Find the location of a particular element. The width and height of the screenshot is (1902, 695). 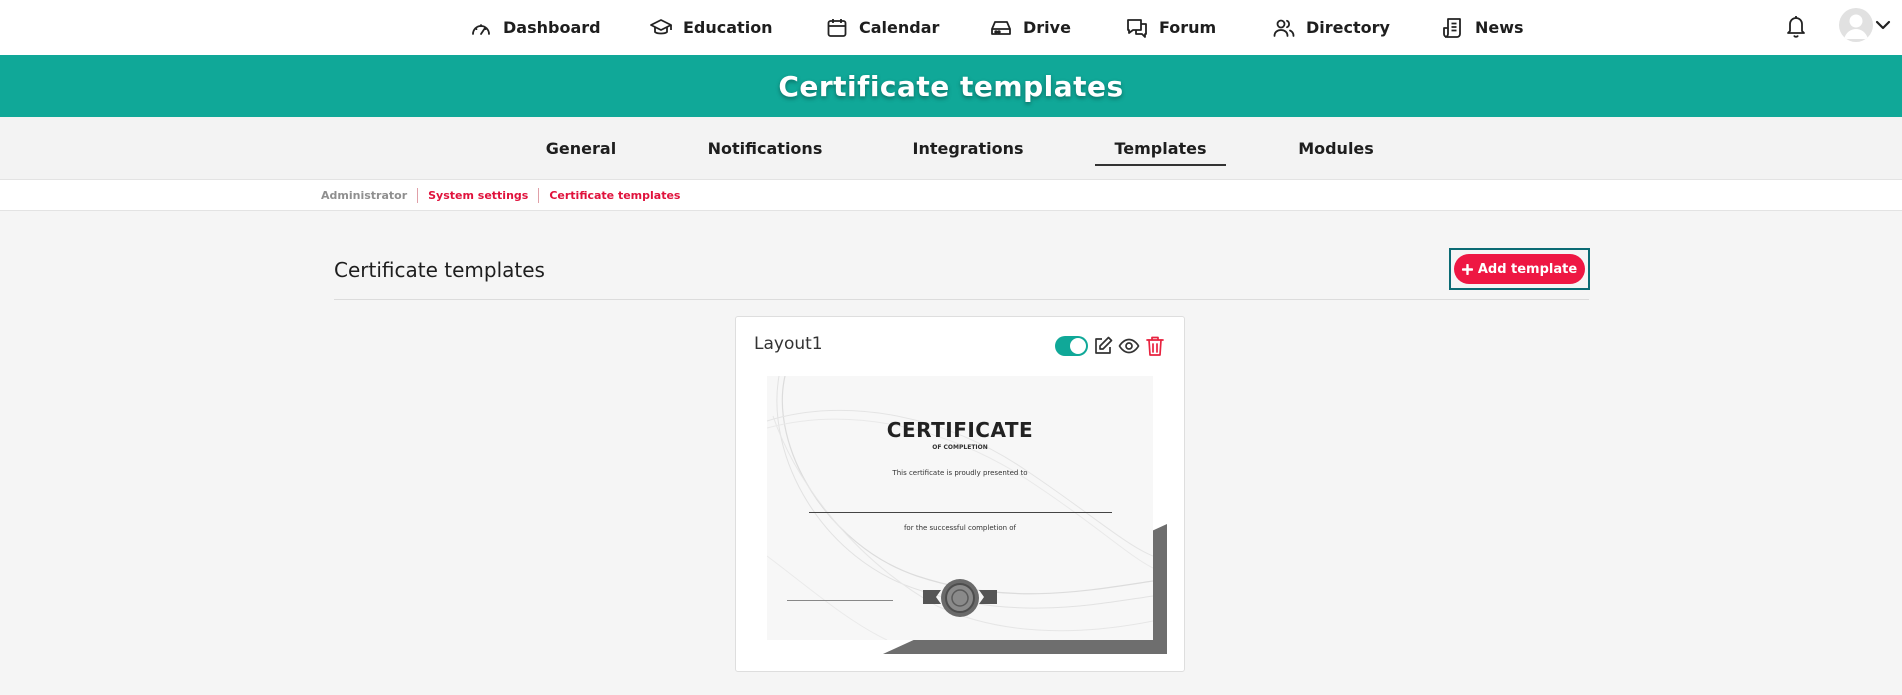

nav-item-news: News is located at coordinates (1482, 27).